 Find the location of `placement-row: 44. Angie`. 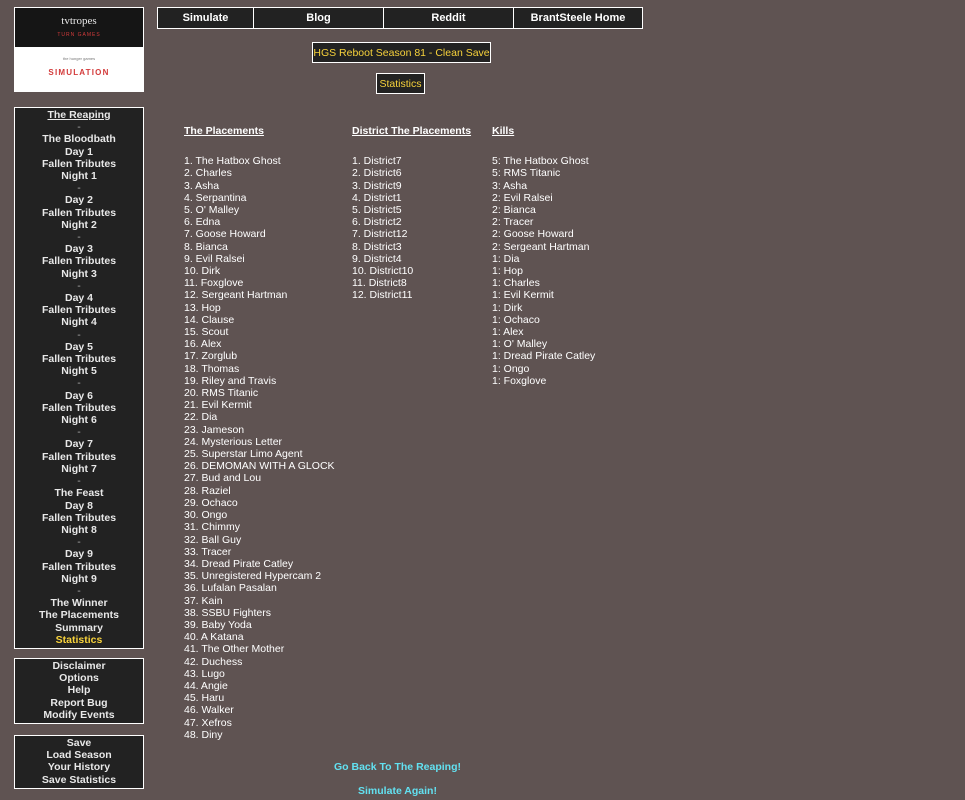

placement-row: 44. Angie is located at coordinates (206, 685).